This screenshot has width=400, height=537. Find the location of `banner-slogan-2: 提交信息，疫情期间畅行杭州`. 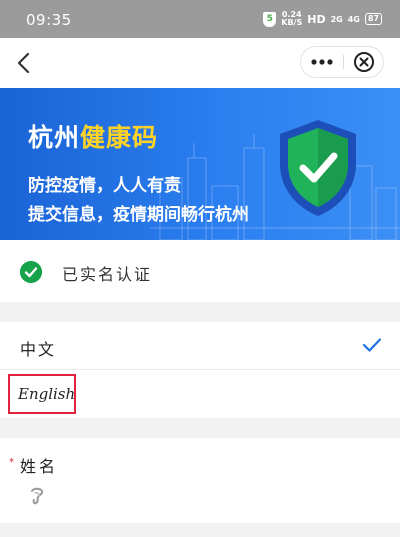

banner-slogan-2: 提交信息，疫情期间畅行杭州 is located at coordinates (138, 215).